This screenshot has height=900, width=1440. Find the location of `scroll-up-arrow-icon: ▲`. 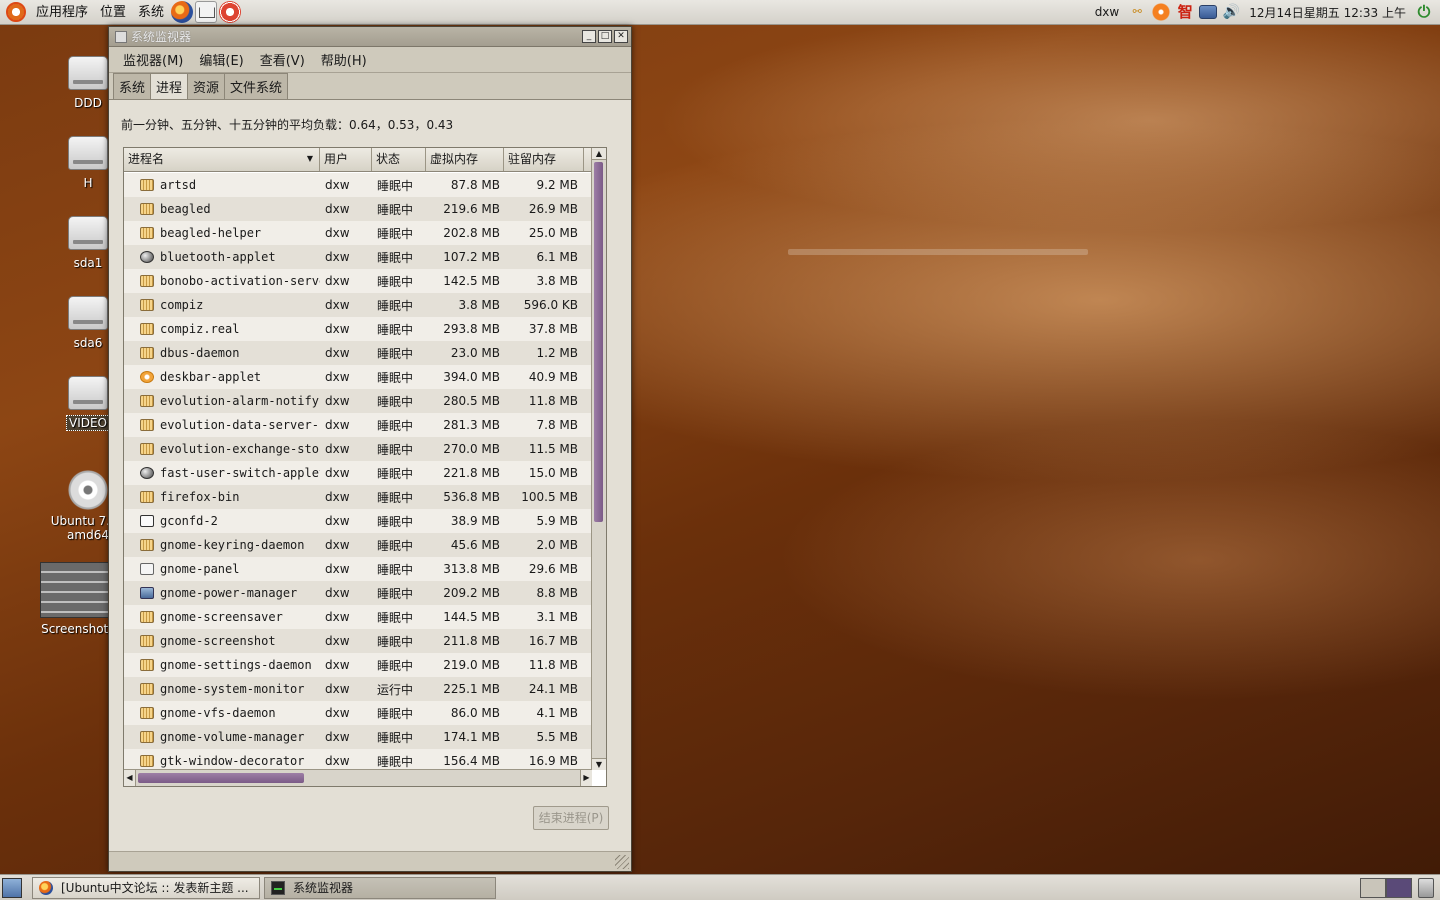

scroll-up-arrow-icon: ▲ is located at coordinates (599, 154).